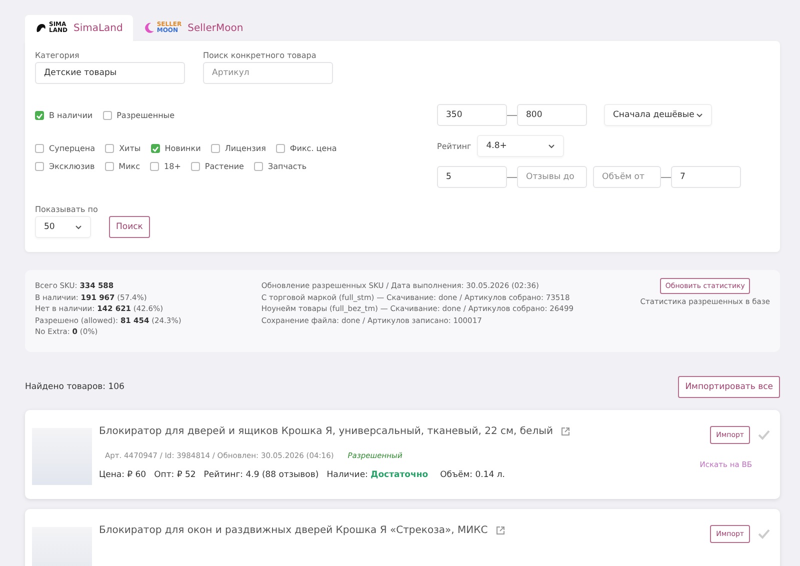  Describe the element at coordinates (165, 166) in the screenshot. I see `checkbox: 18+` at that location.